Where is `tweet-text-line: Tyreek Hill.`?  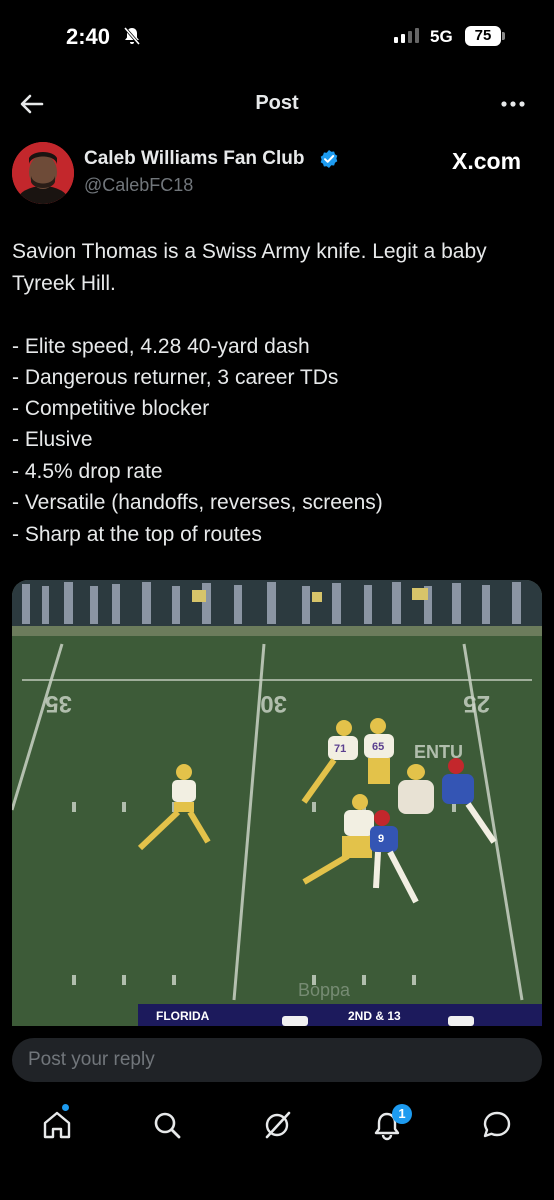 tweet-text-line: Tyreek Hill. is located at coordinates (64, 283).